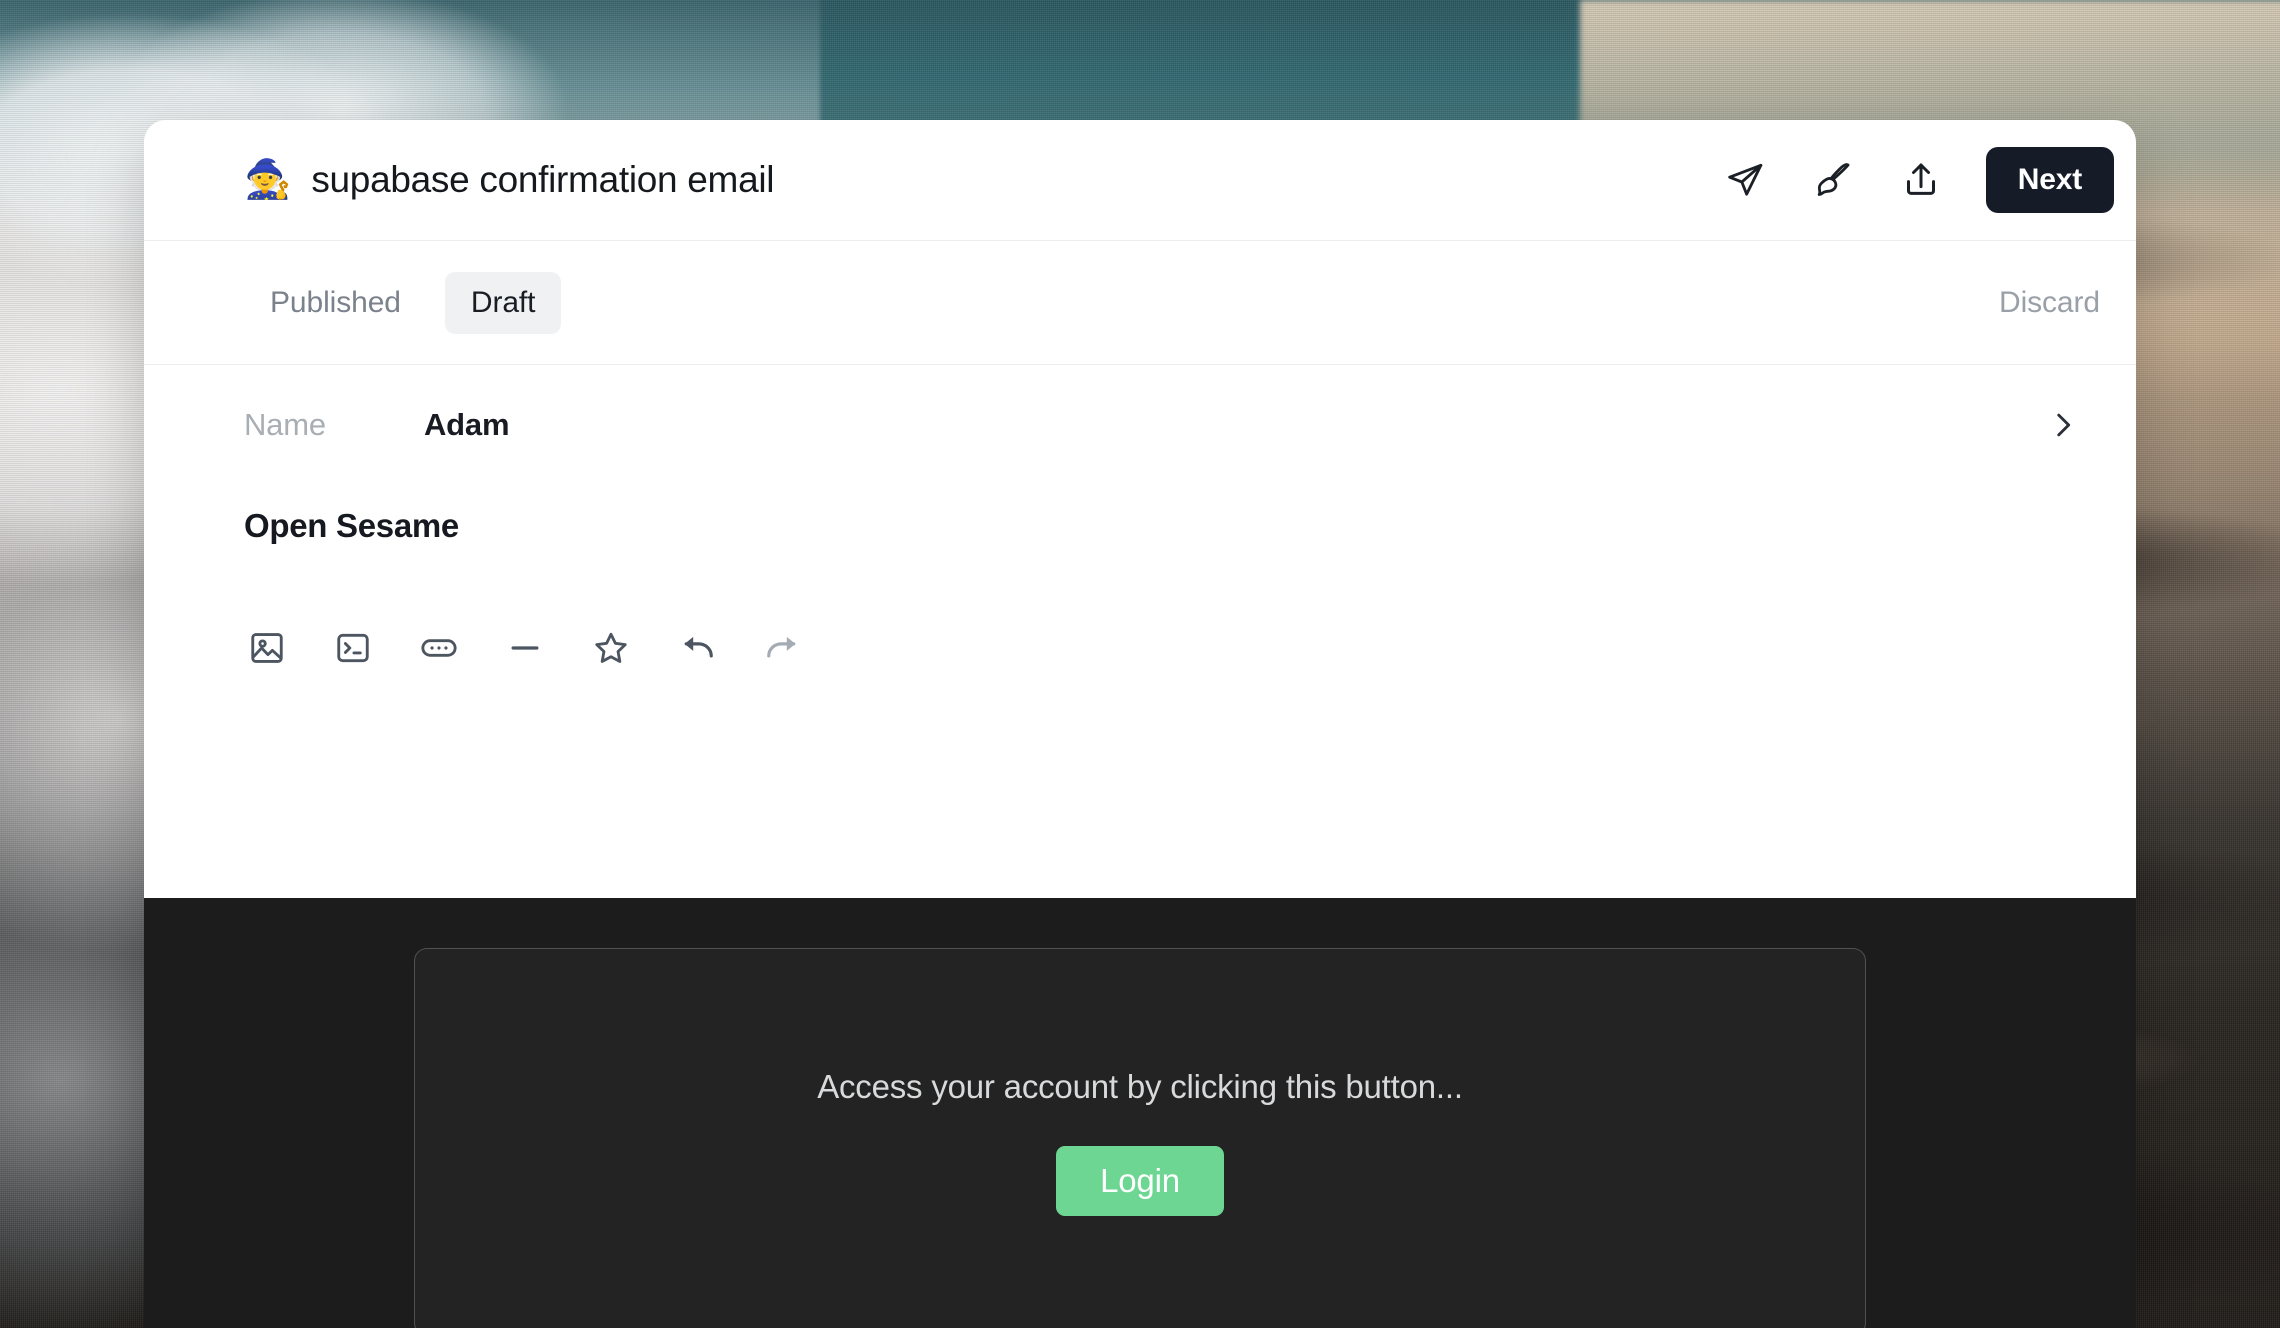 This screenshot has width=2280, height=1328. I want to click on name-label: Name, so click(285, 424).